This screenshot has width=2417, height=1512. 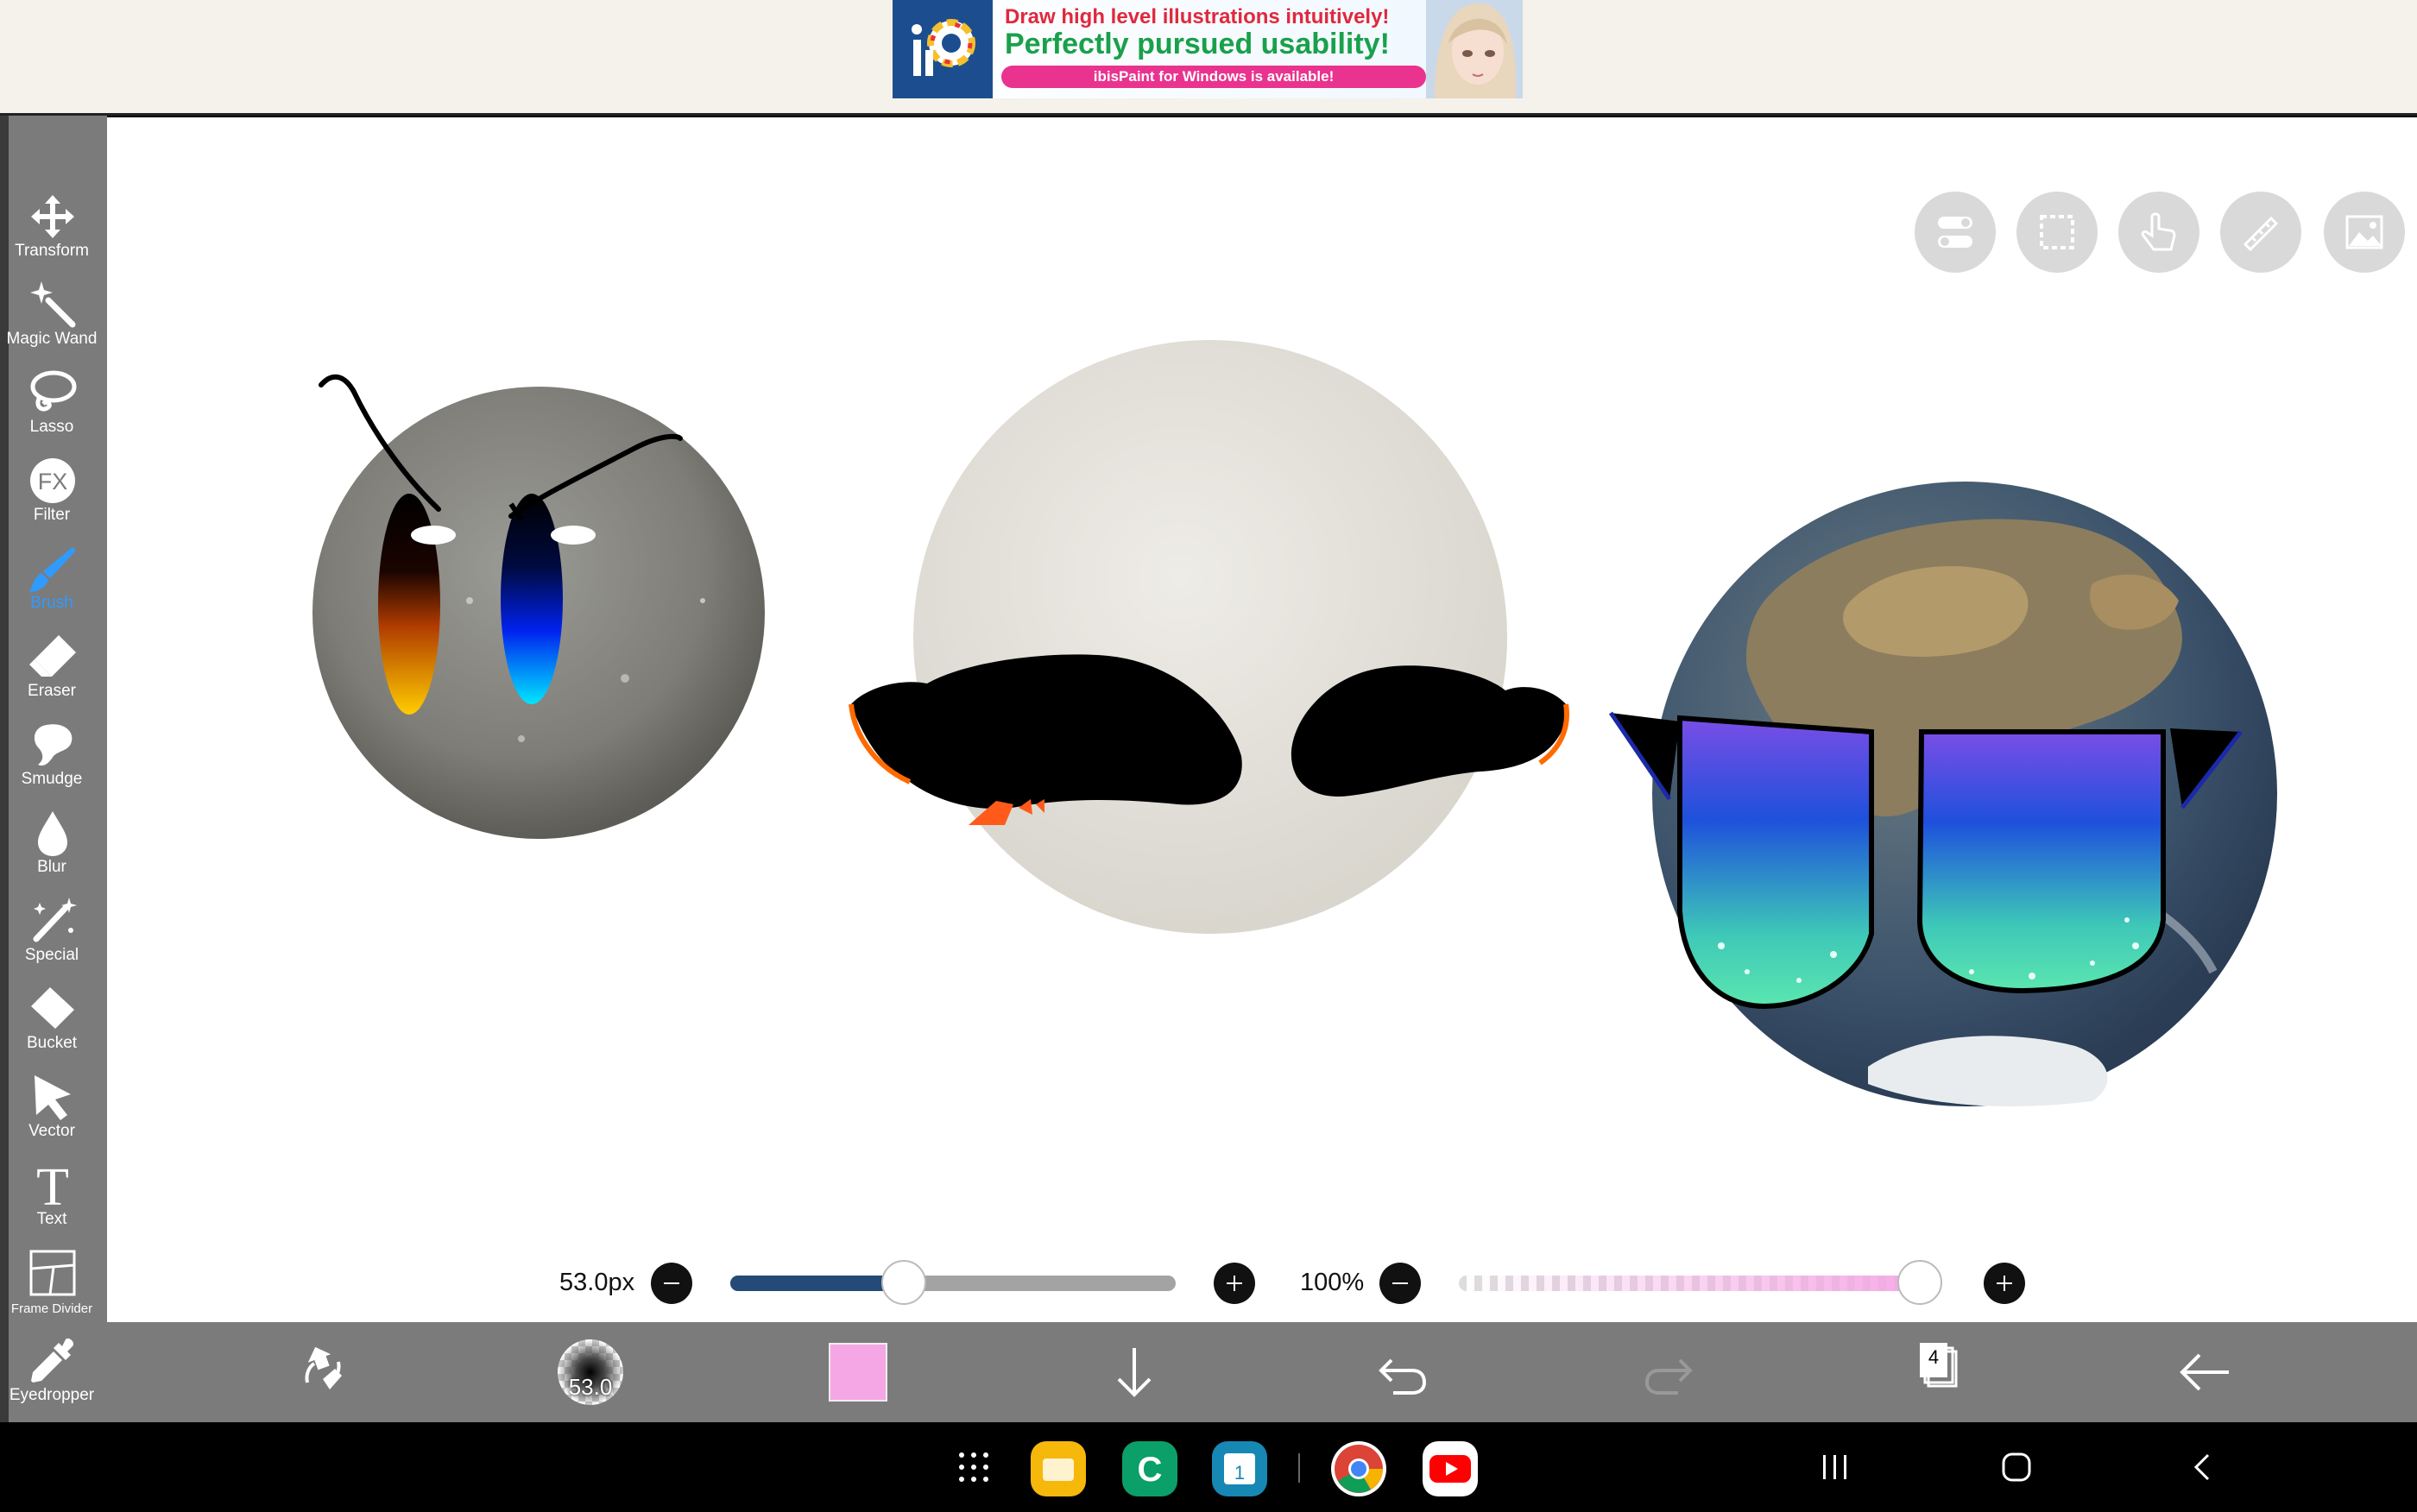 What do you see at coordinates (1919, 1282) in the screenshot?
I see `opacity-slider-knob` at bounding box center [1919, 1282].